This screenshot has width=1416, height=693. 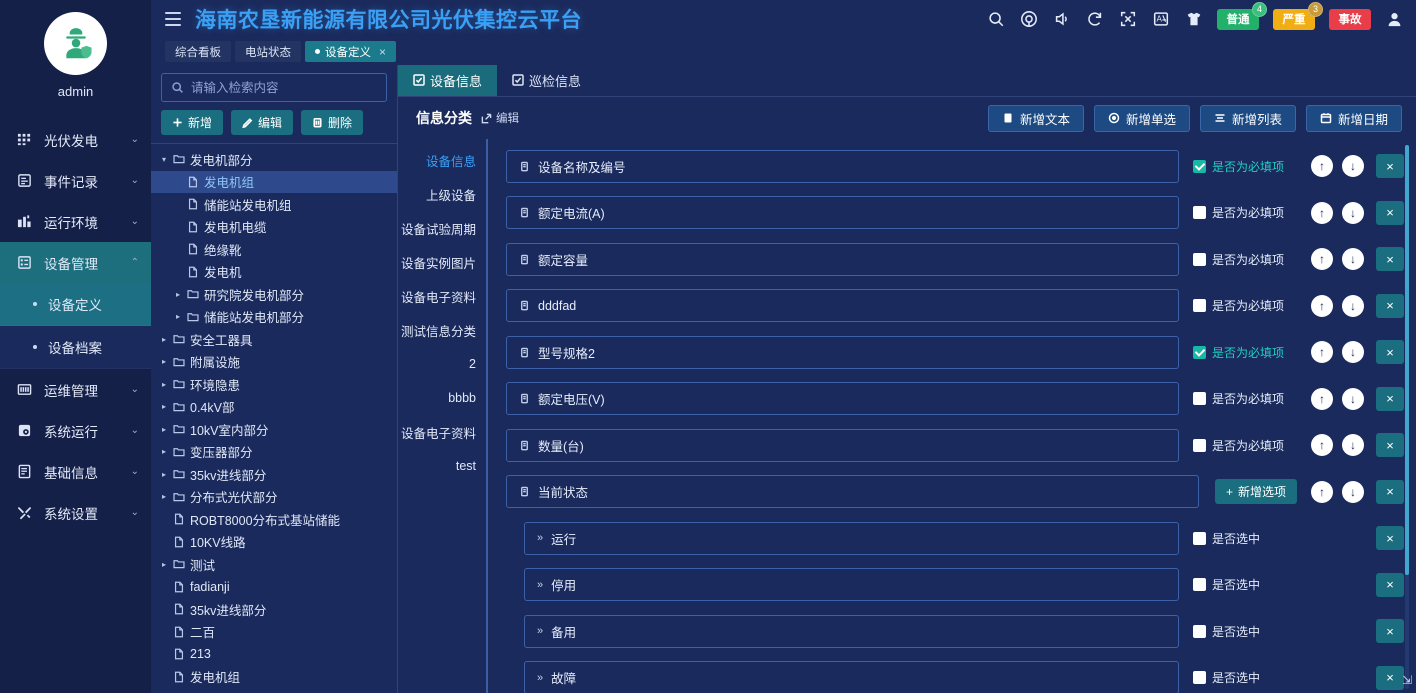 What do you see at coordinates (448, 80) in the screenshot?
I see `tab-device-info: 设备信息` at bounding box center [448, 80].